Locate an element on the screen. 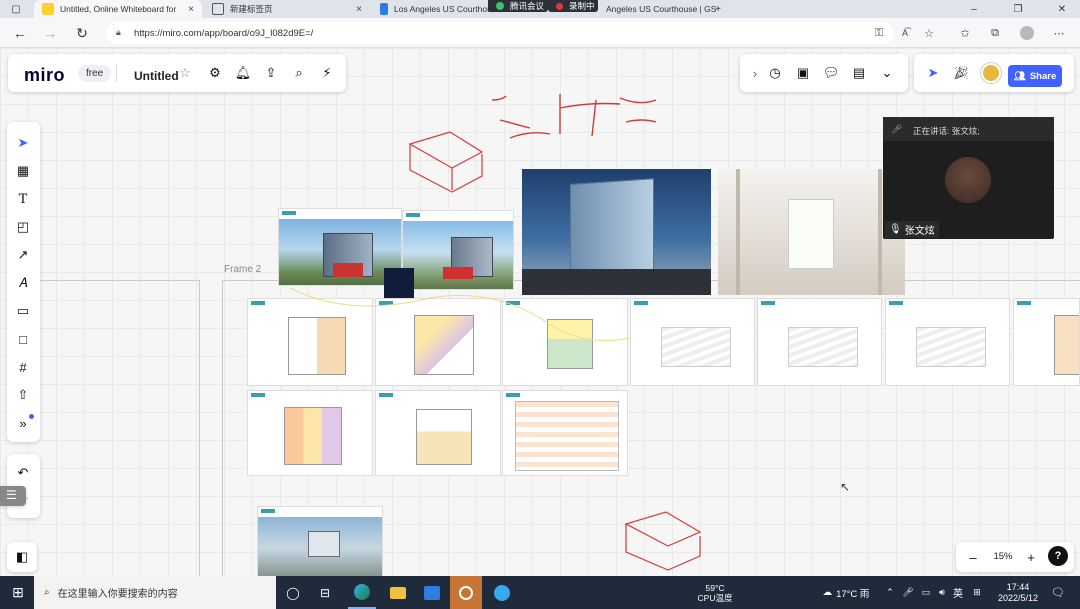 The height and width of the screenshot is (609, 1080). tab-title: Los Angeles US Courthouse is located at coordinates (447, 9).